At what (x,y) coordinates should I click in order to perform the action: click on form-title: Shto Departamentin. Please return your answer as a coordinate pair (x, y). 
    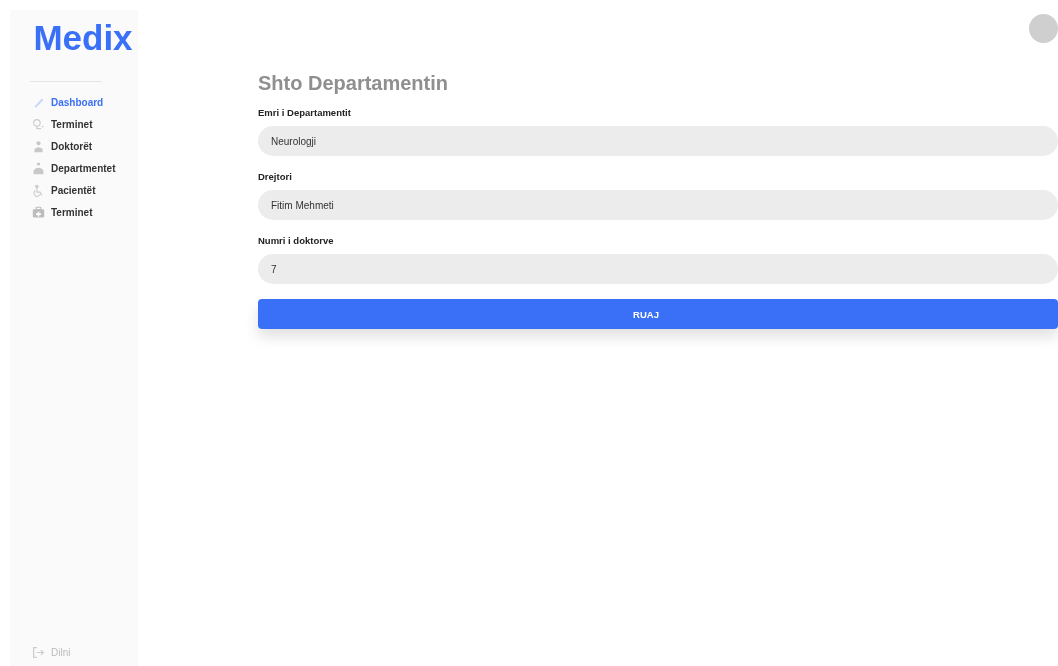
    Looking at the image, I should click on (354, 83).